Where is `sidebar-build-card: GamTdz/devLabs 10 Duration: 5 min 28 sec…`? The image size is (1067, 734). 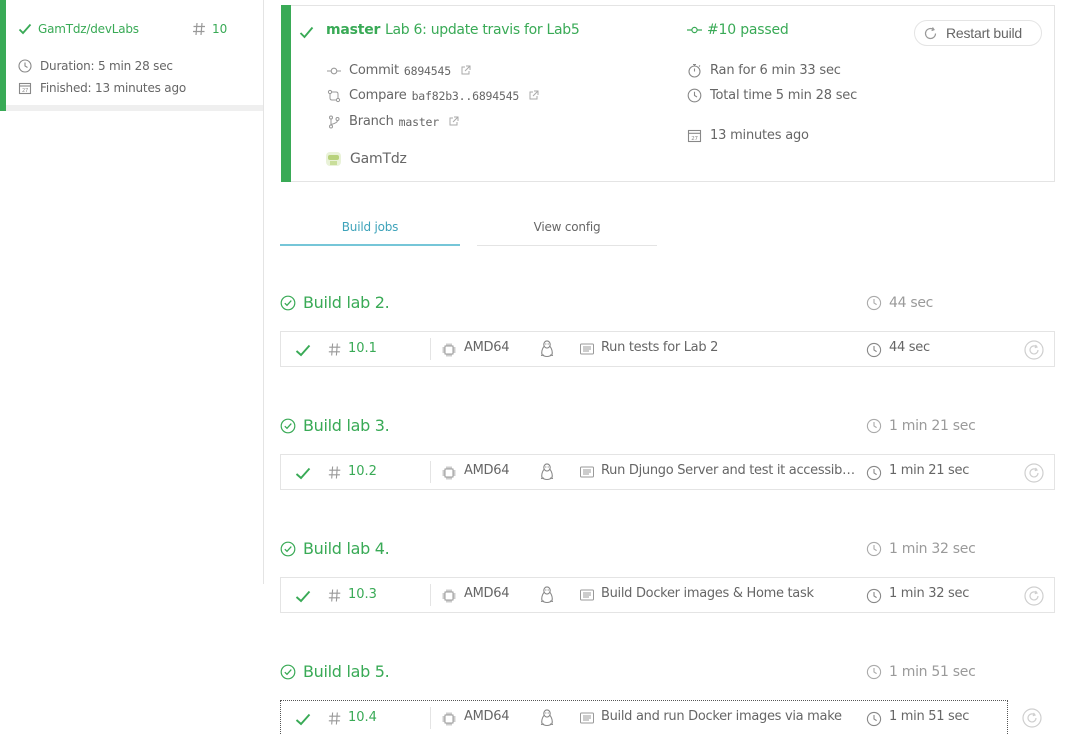
sidebar-build-card: GamTdz/devLabs 10 Duration: 5 min 28 sec… is located at coordinates (131, 55).